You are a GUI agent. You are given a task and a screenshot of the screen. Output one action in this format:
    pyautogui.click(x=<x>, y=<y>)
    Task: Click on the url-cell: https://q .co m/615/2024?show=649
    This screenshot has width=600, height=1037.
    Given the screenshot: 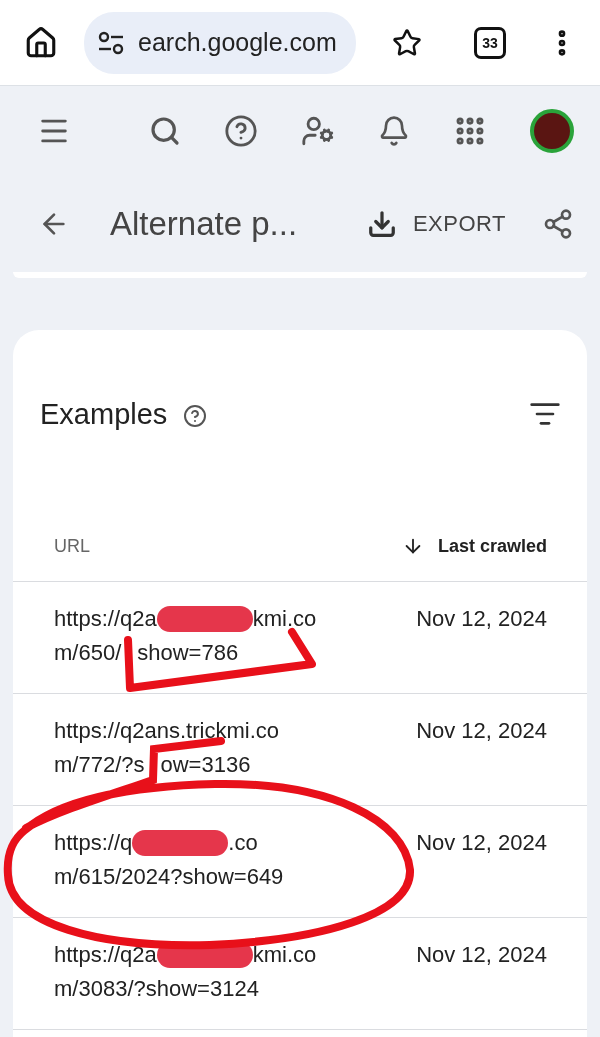 What is the action you would take?
    pyautogui.click(x=169, y=873)
    